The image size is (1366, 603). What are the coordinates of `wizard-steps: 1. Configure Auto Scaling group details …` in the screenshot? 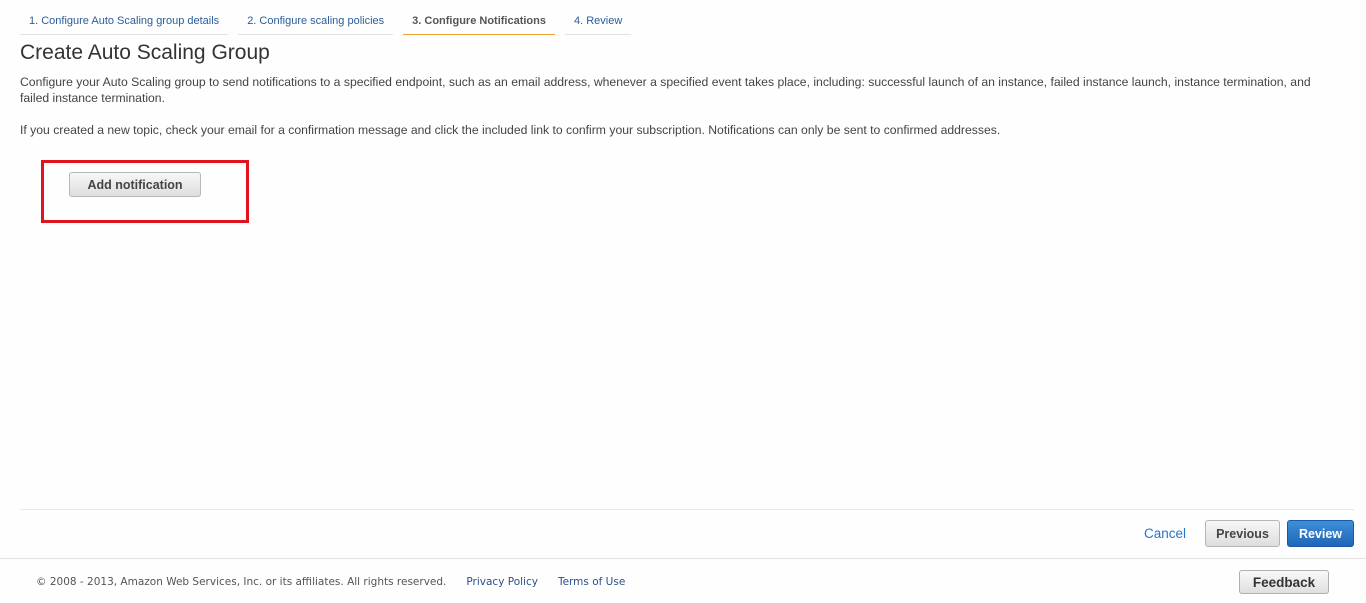 It's located at (326, 23).